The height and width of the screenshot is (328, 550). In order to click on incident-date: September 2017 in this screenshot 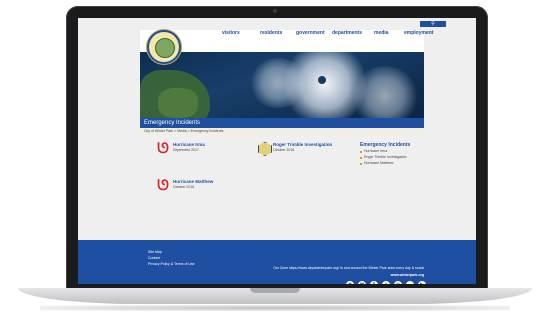, I will do `click(186, 150)`.